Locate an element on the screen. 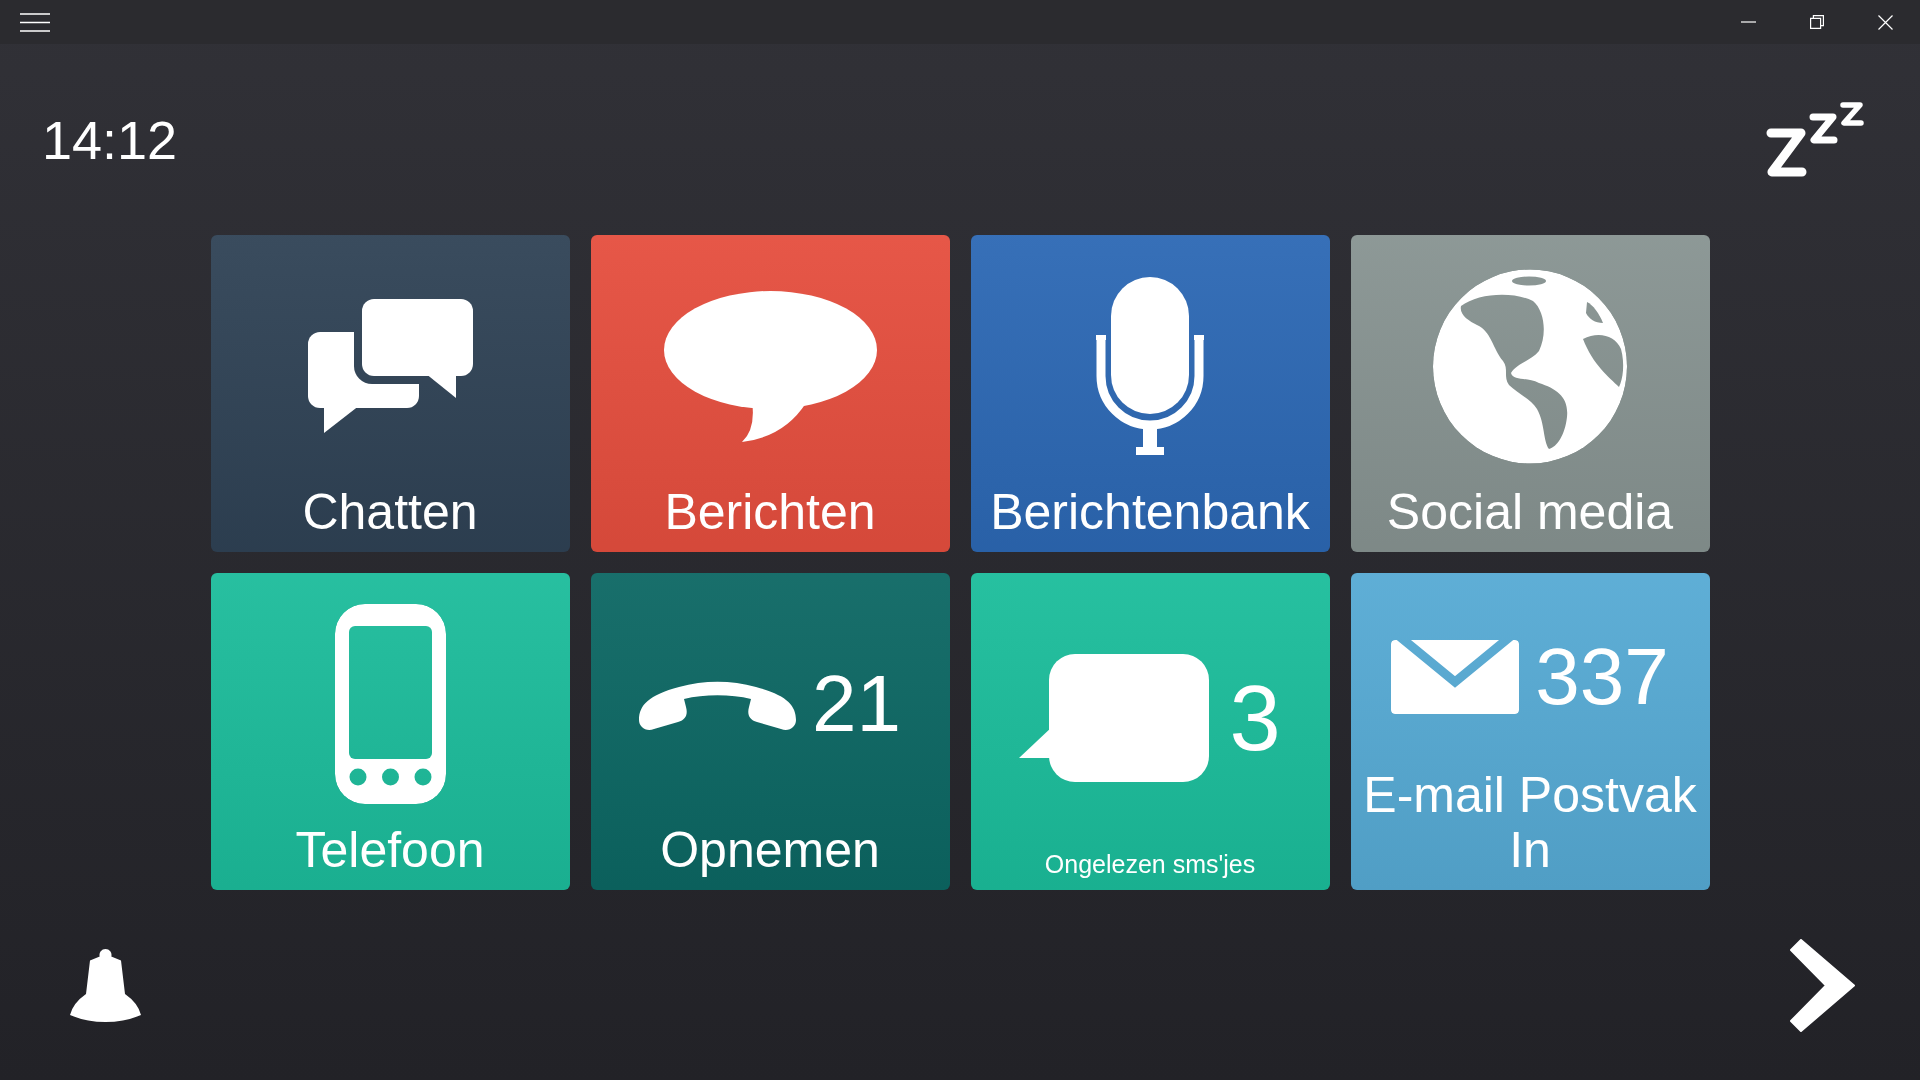 Image resolution: width=1920 pixels, height=1080 pixels. app-tile: 337 E-mail Postvak In is located at coordinates (1530, 731).